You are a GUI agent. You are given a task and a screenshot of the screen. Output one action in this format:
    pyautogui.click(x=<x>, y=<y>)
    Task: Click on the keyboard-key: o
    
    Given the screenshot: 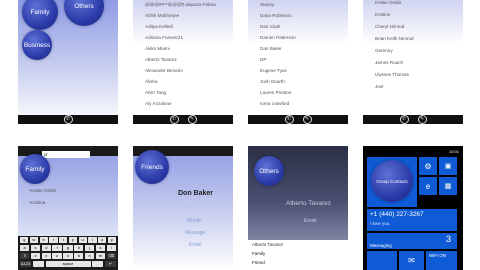 What is the action you would take?
    pyautogui.click(x=102, y=240)
    